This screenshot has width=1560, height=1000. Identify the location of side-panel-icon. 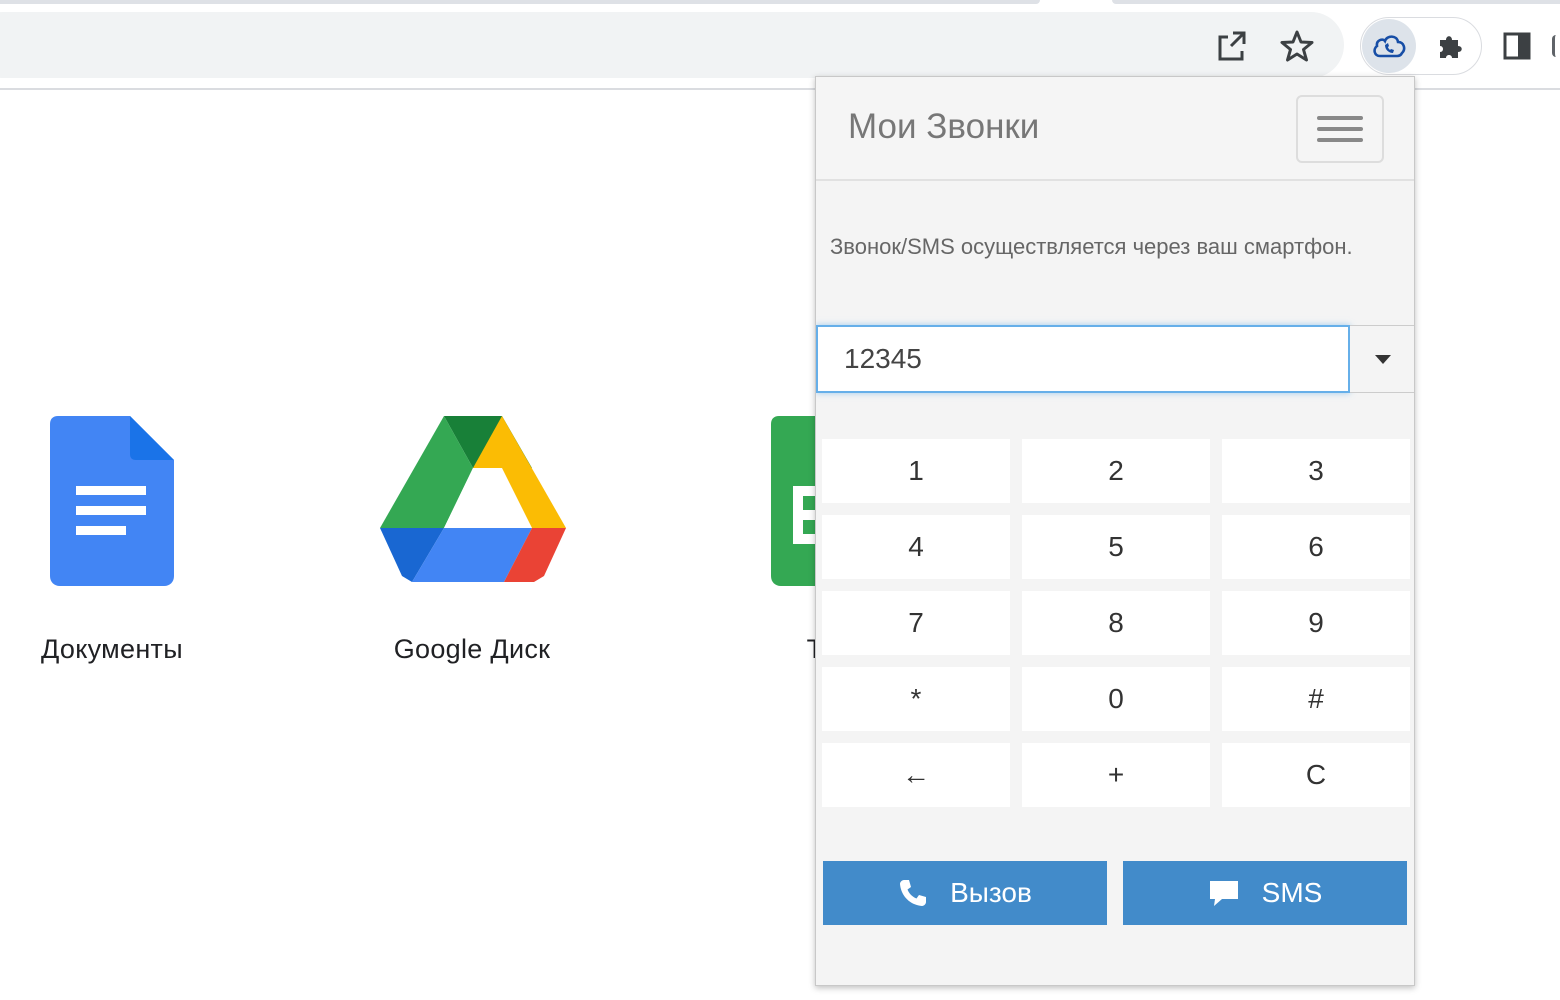
(1517, 46).